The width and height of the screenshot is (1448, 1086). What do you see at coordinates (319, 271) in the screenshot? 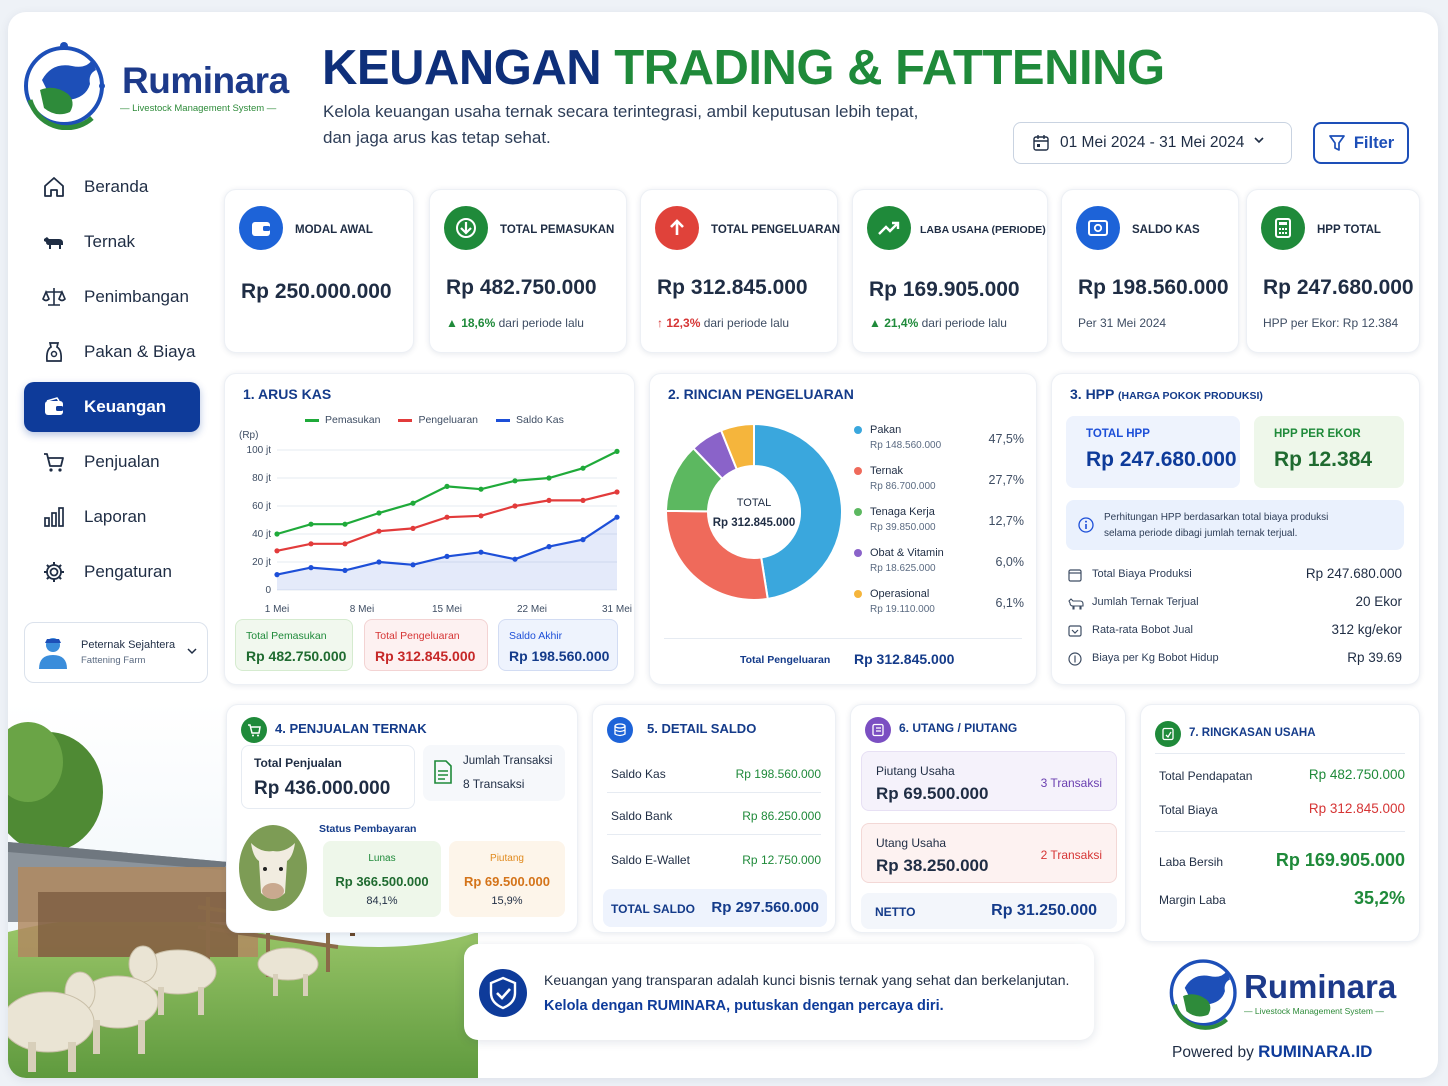
I see `kpi-modal-awal: MODAL AWAL Rp 250.000.000` at bounding box center [319, 271].